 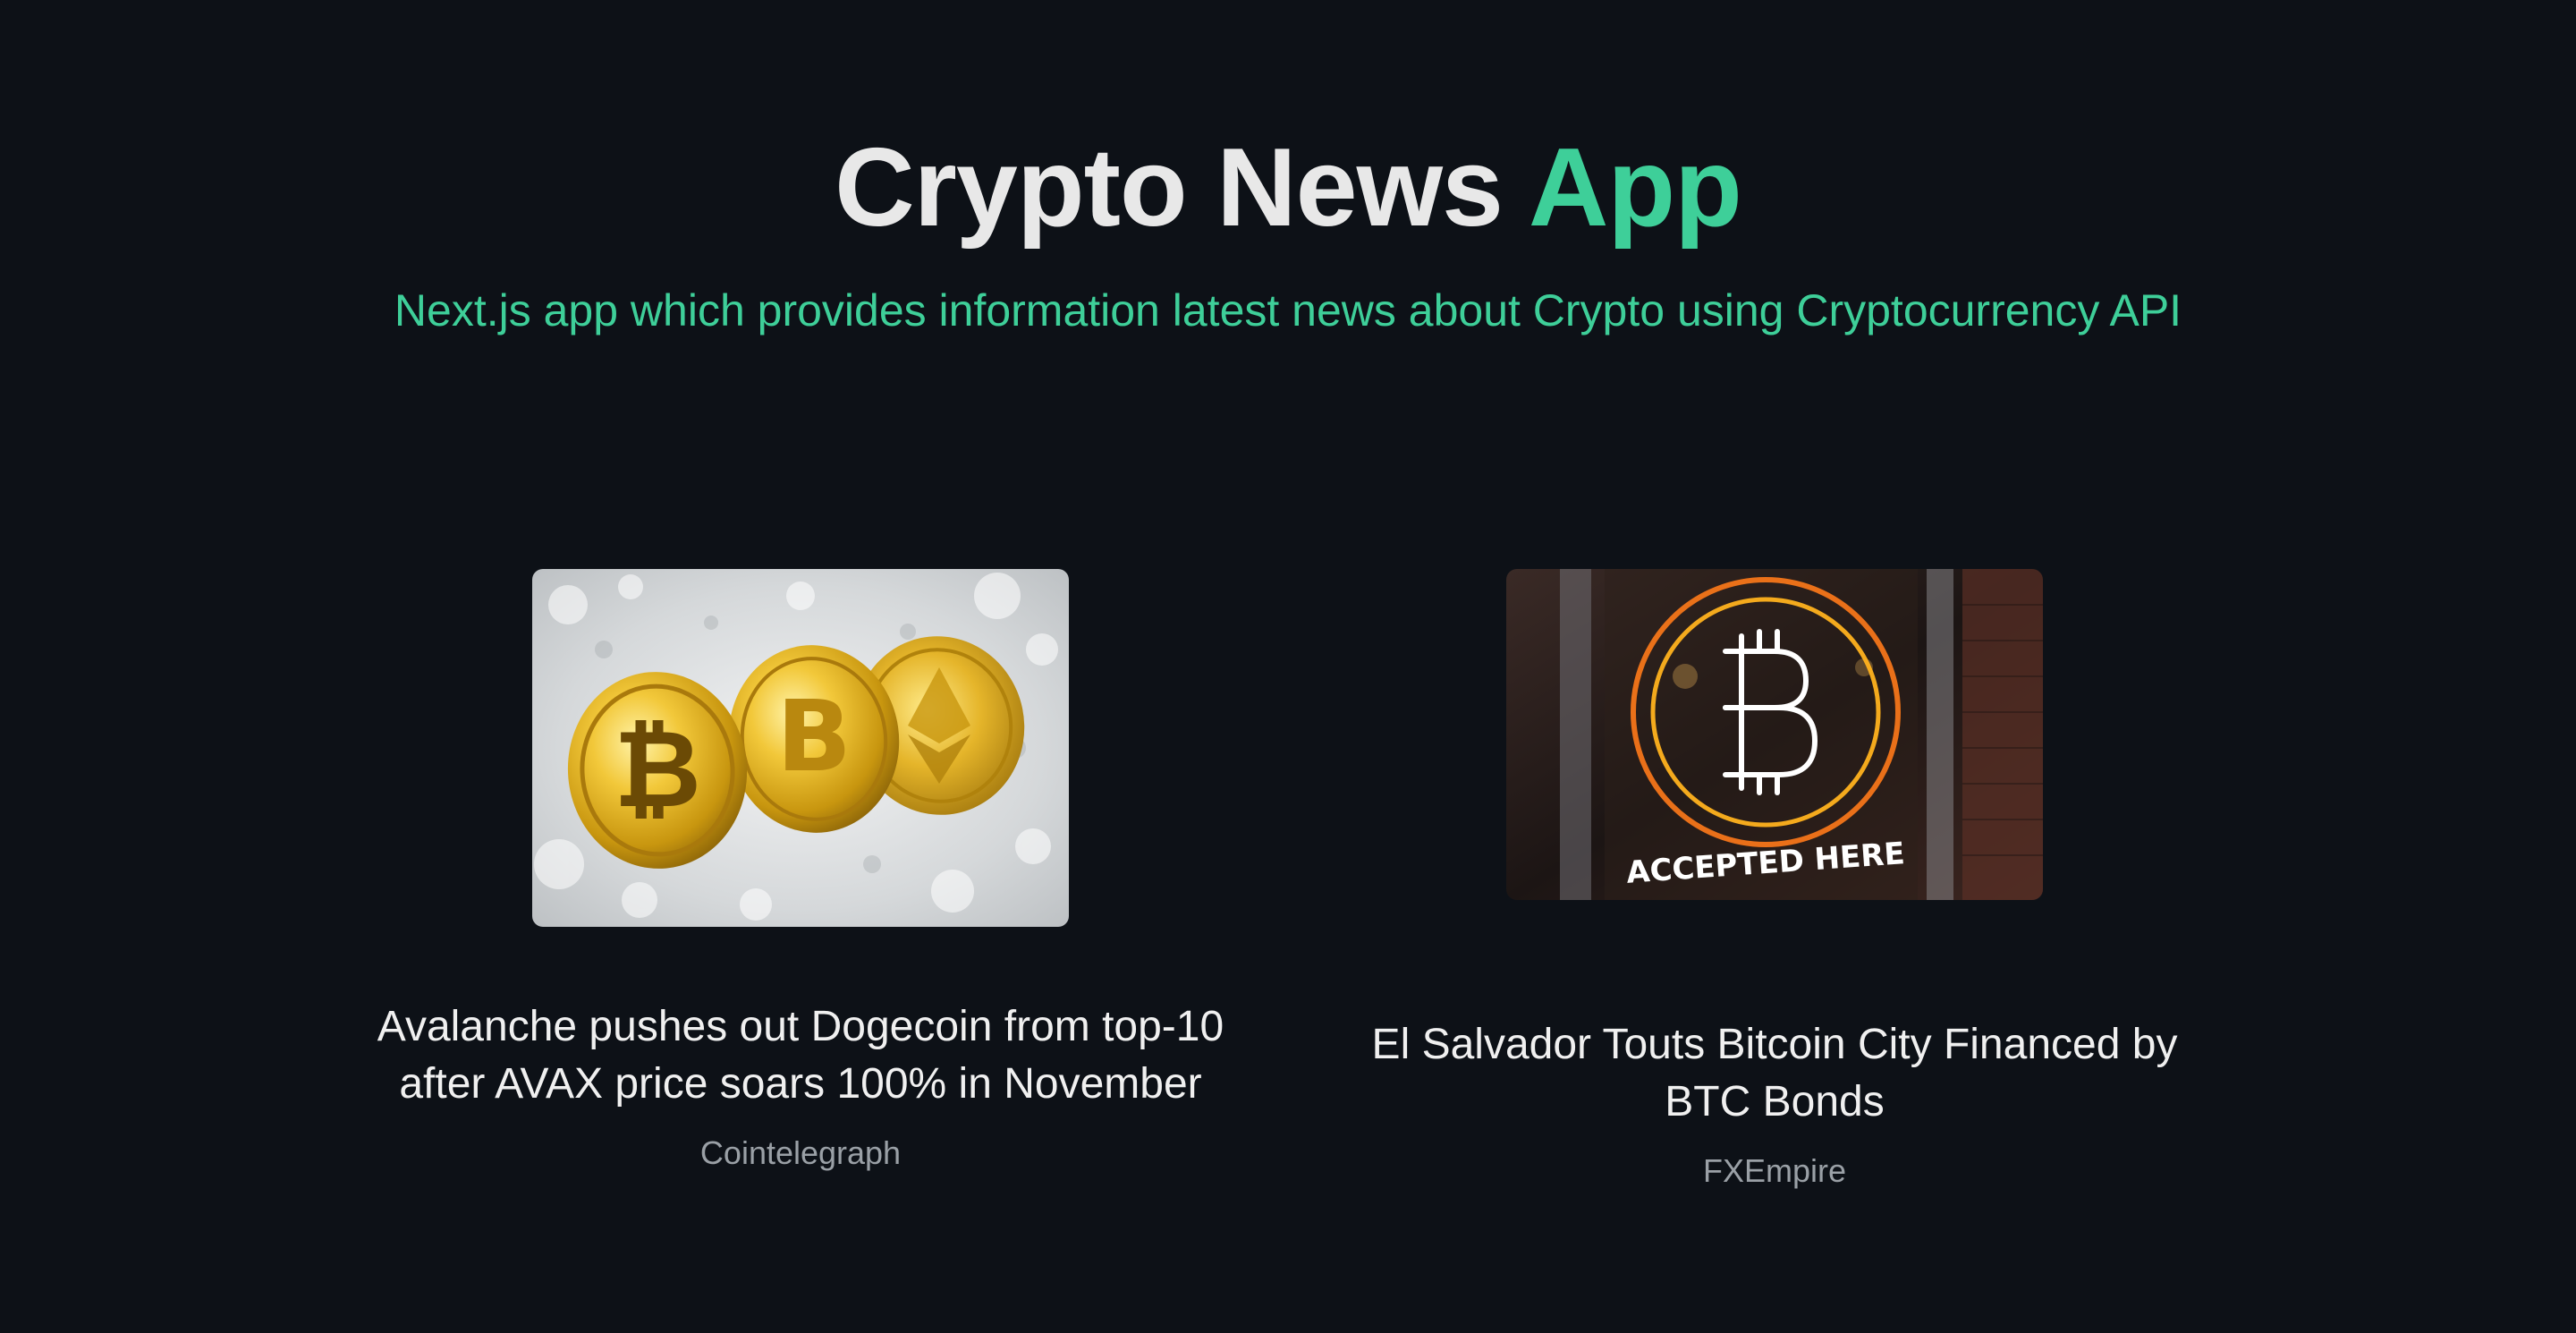 What do you see at coordinates (1169, 188) in the screenshot?
I see `page-title-main: Crypto News` at bounding box center [1169, 188].